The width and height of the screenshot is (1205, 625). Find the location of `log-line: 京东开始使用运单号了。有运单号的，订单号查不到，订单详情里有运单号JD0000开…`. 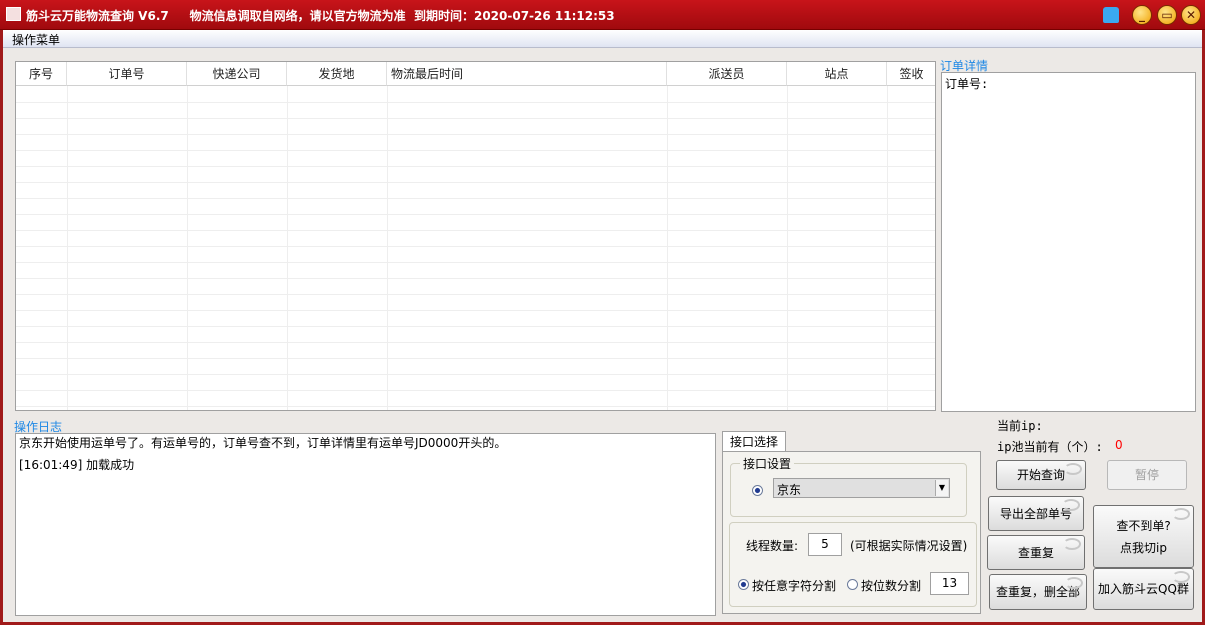

log-line: 京东开始使用运单号了。有运单号的，订单号查不到，订单详情里有运单号JD0000开… is located at coordinates (263, 443).